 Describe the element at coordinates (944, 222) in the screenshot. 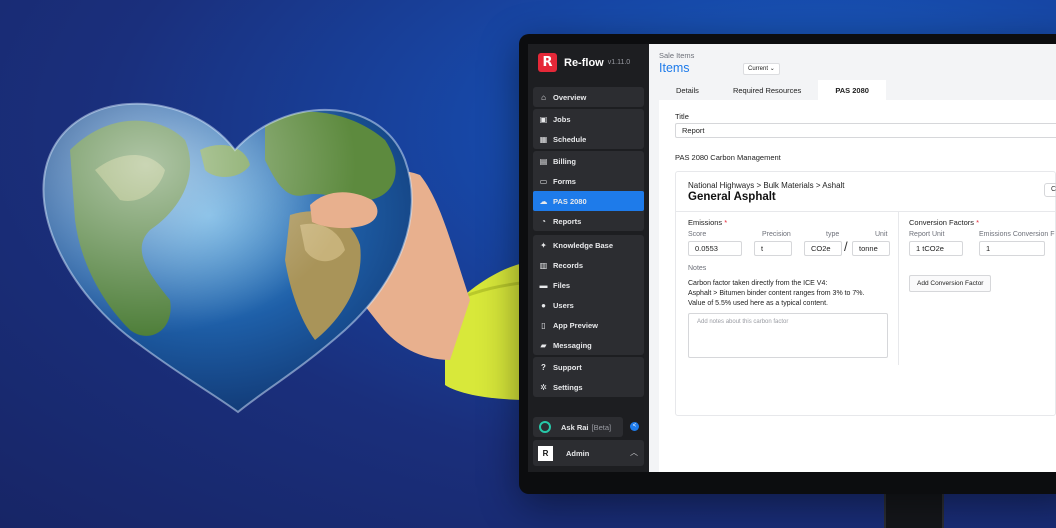

I see `conversion-factors-heading: Conversion Factors *` at that location.